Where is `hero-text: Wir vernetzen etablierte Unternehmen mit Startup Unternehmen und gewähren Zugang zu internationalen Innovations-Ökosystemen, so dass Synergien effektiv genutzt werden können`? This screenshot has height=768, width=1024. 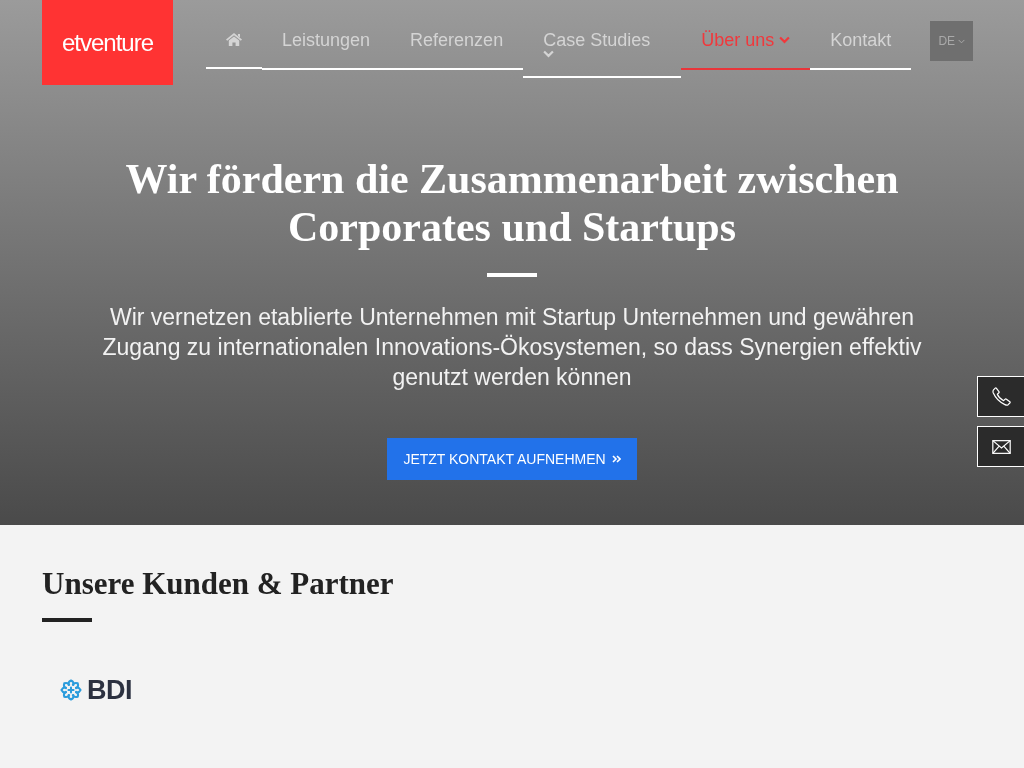 hero-text: Wir vernetzen etablierte Unternehmen mit Startup Unternehmen und gewähren Zugang zu internationalen Innovations-Ökosystemen, so dass Synergien effektiv genutzt werden können is located at coordinates (512, 347).